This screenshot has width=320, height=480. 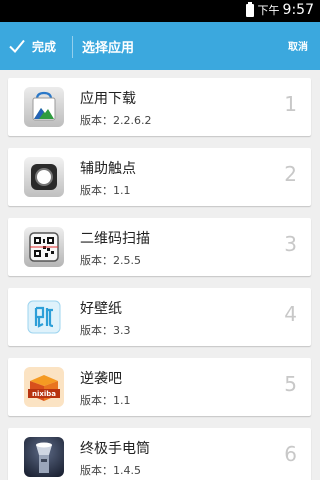 What do you see at coordinates (250, 9) in the screenshot?
I see `battery-icon` at bounding box center [250, 9].